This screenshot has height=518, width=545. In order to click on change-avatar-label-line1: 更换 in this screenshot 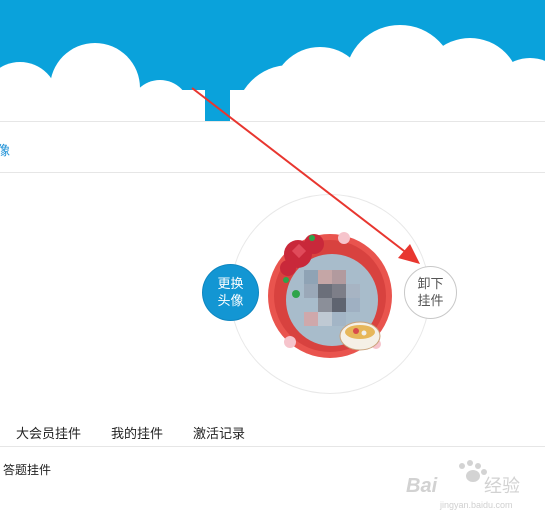, I will do `click(230, 284)`.